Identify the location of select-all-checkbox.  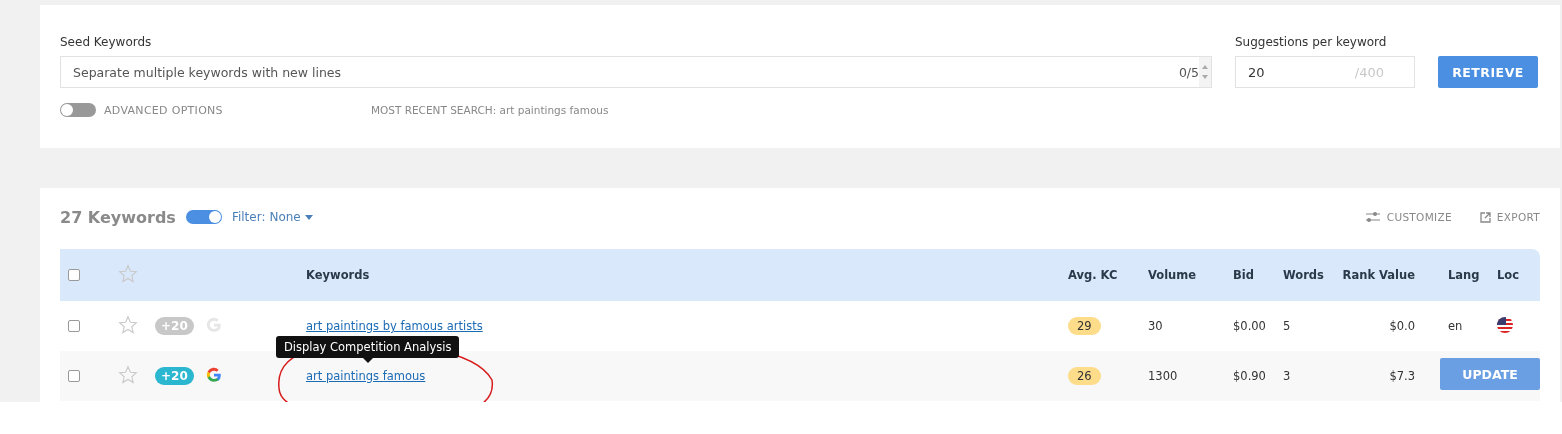
(74, 275).